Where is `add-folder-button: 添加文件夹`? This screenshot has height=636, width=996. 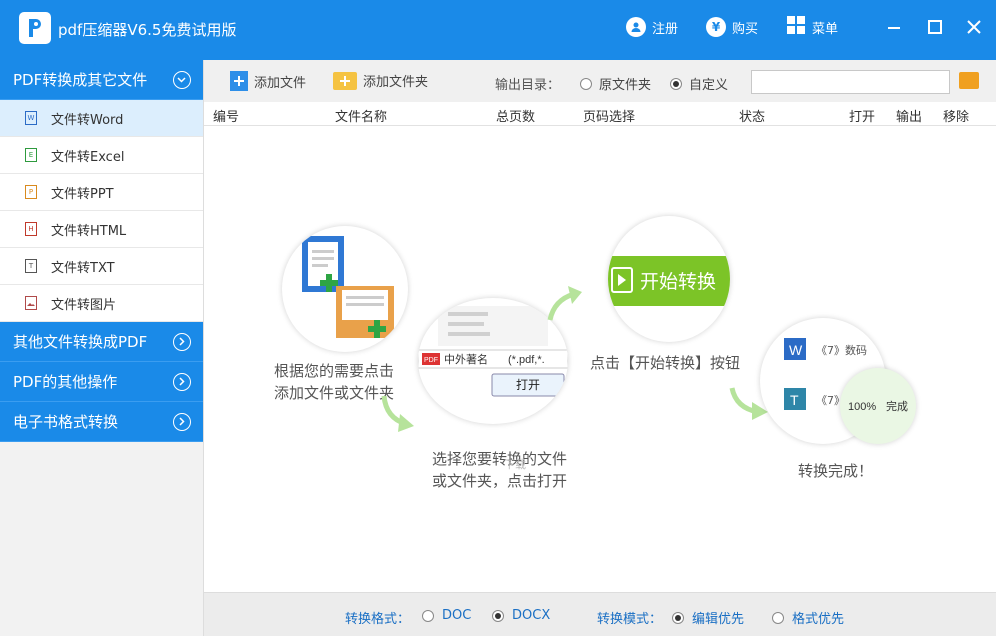
add-folder-button: 添加文件夹 is located at coordinates (380, 80).